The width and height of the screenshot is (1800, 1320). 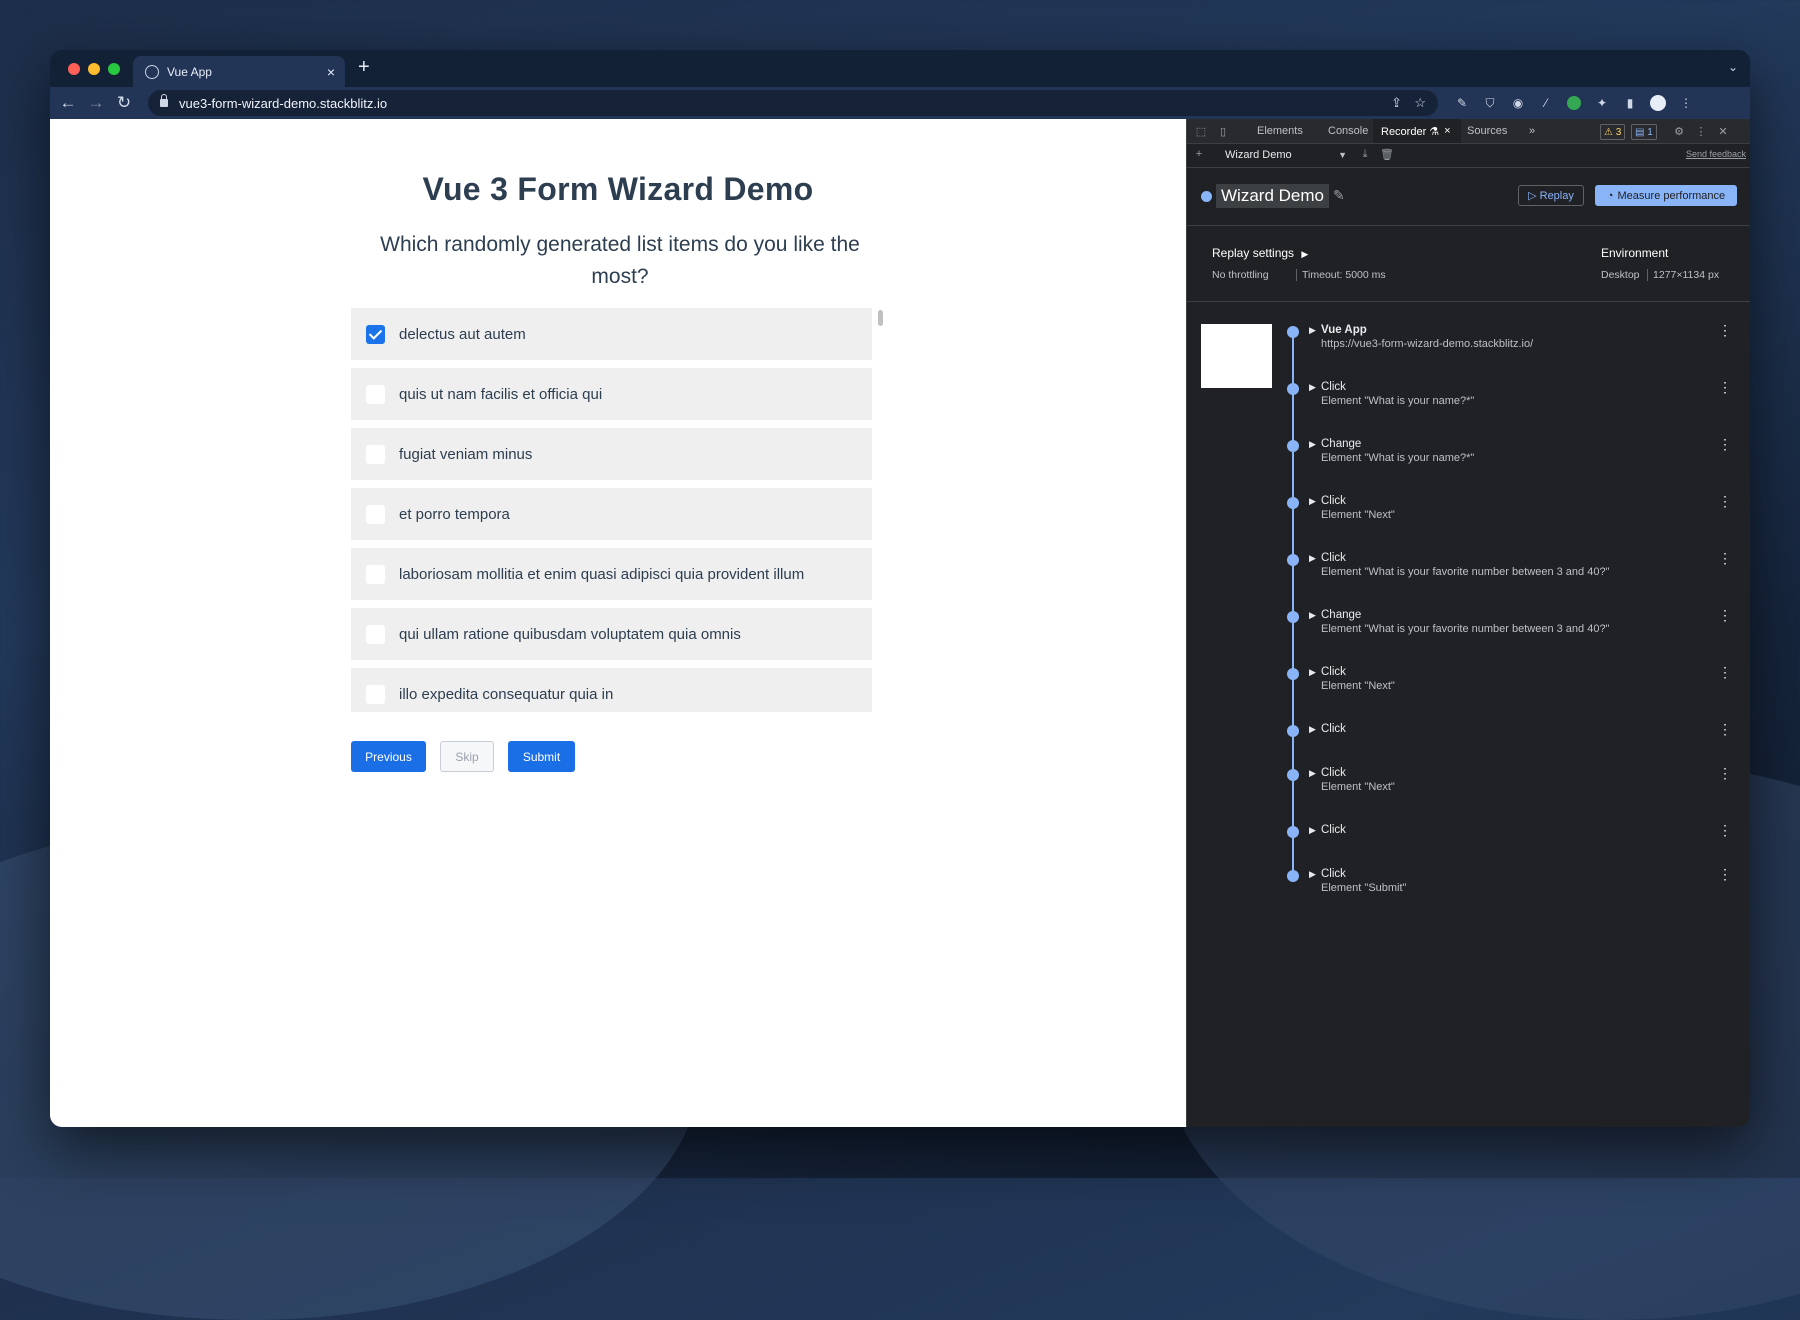 I want to click on recording-title: Wizard Demo, so click(x=1272, y=196).